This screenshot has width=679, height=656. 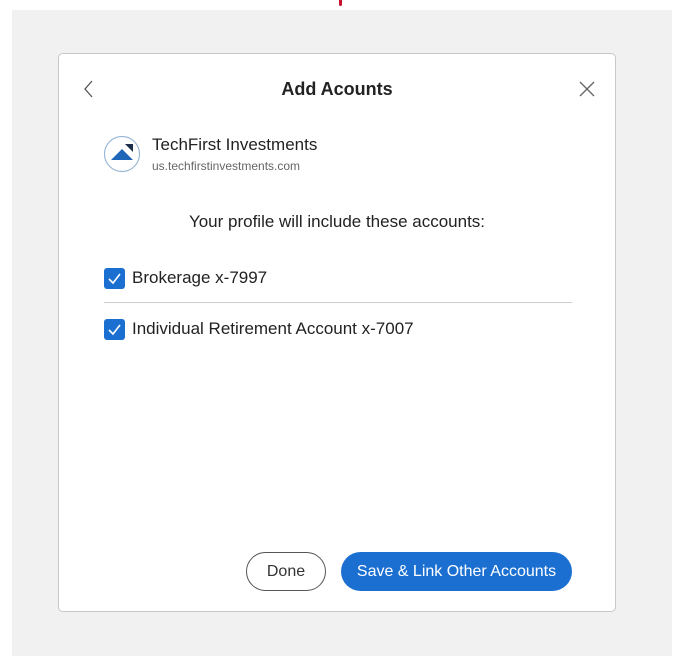 I want to click on institution-name: TechFirst Investments, so click(x=235, y=144).